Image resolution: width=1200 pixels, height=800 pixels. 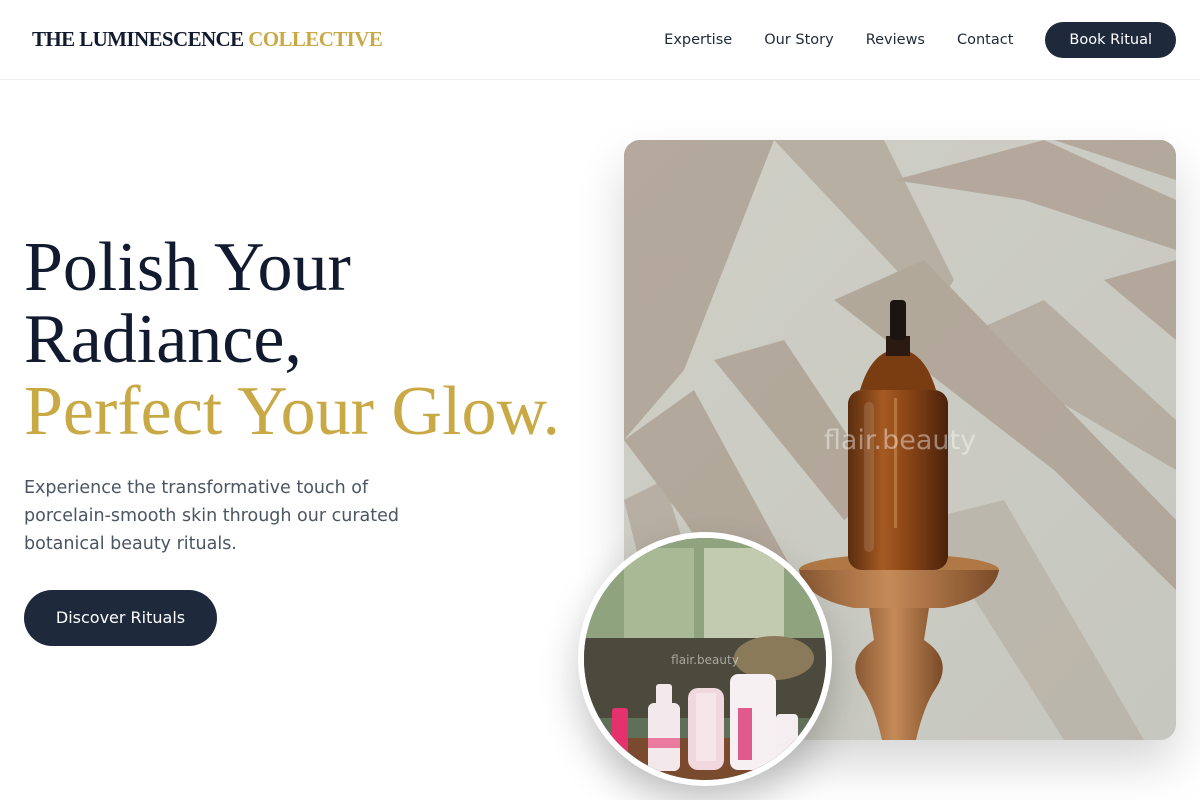 I want to click on hero-title-accent-line: Perfect Your Glow., so click(x=292, y=411).